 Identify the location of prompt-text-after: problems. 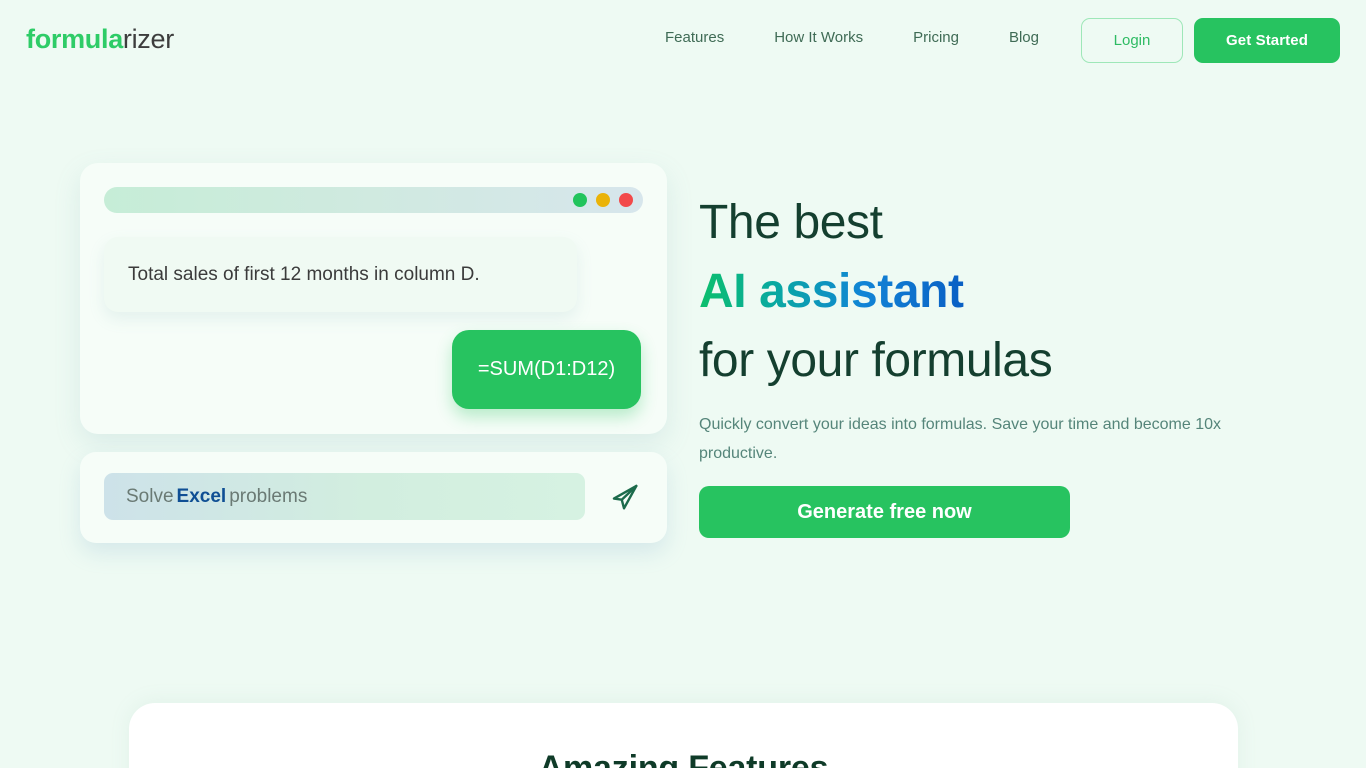
(268, 496).